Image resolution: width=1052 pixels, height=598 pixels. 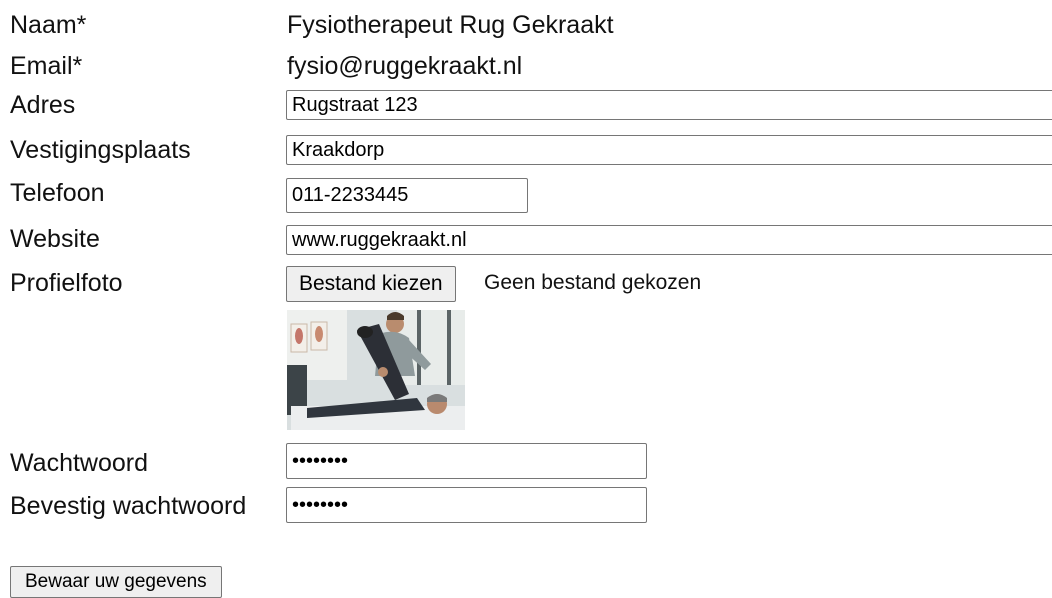 What do you see at coordinates (405, 66) in the screenshot?
I see `email-value: fysio@ruggekraakt.nl` at bounding box center [405, 66].